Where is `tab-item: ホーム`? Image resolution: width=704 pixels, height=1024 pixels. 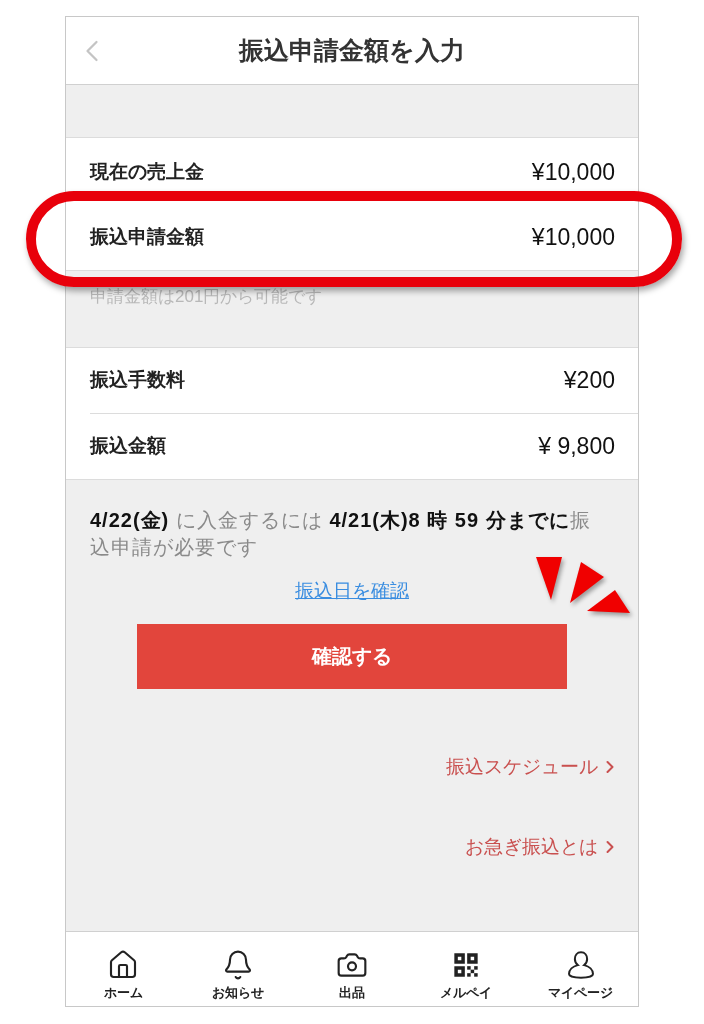 tab-item: ホーム is located at coordinates (123, 969).